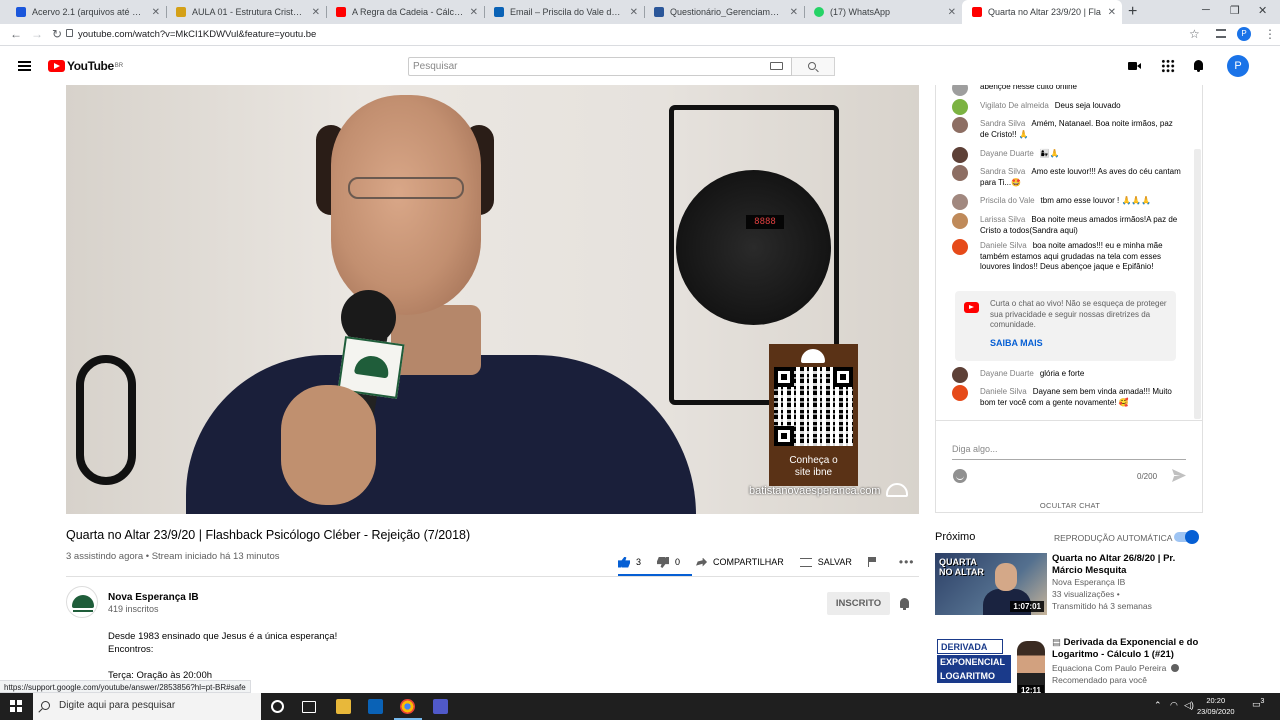 This screenshot has height=720, width=1280. I want to click on notification-center-icon: ▭3, so click(1258, 704).